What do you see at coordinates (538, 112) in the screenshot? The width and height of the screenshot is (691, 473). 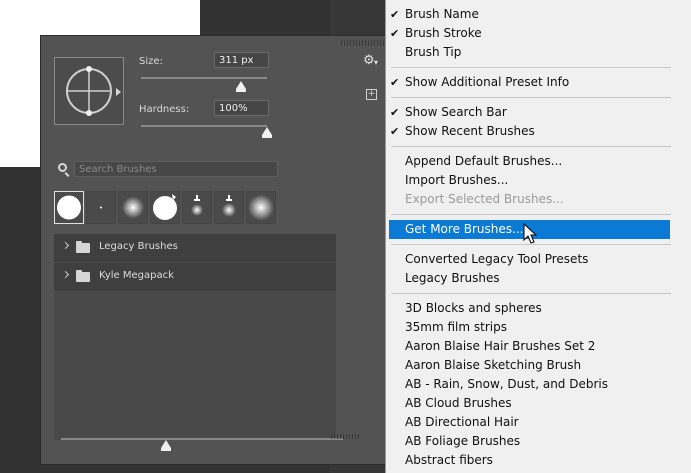 I see `menu-item-show-search-bar: ✔ Show Search Bar` at bounding box center [538, 112].